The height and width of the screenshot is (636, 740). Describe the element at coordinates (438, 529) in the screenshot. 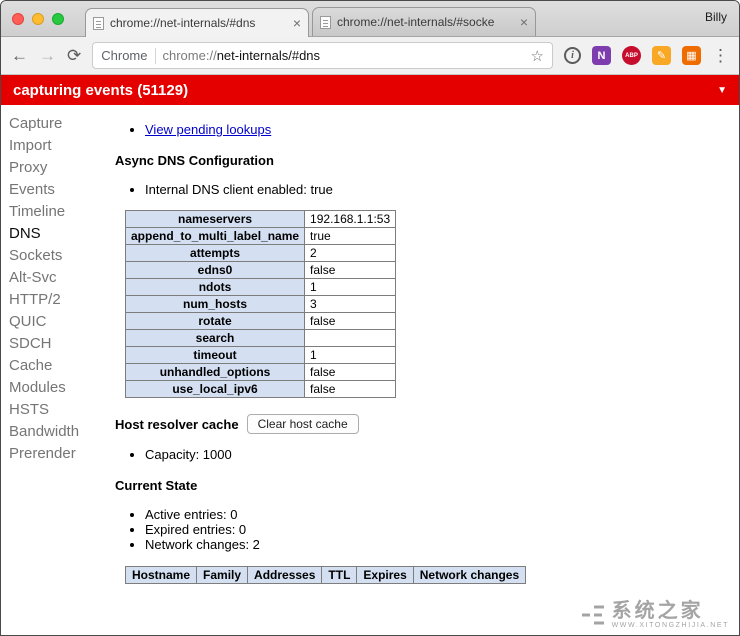

I see `state-item-expired: Expired entries: 0` at that location.